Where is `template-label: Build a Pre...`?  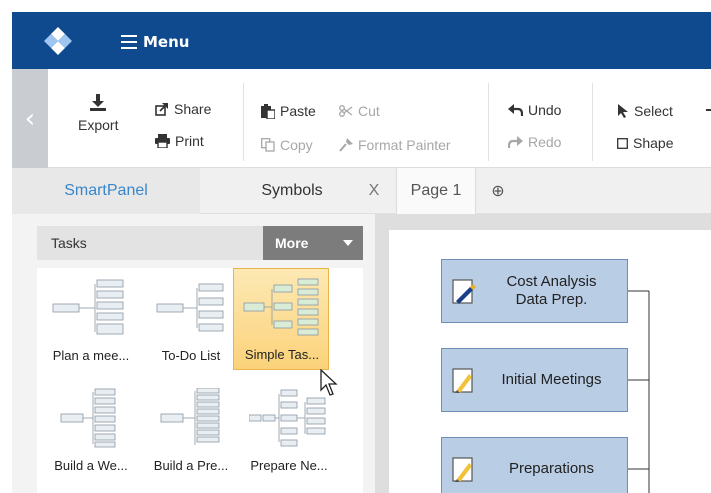
template-label: Build a Pre... is located at coordinates (191, 465).